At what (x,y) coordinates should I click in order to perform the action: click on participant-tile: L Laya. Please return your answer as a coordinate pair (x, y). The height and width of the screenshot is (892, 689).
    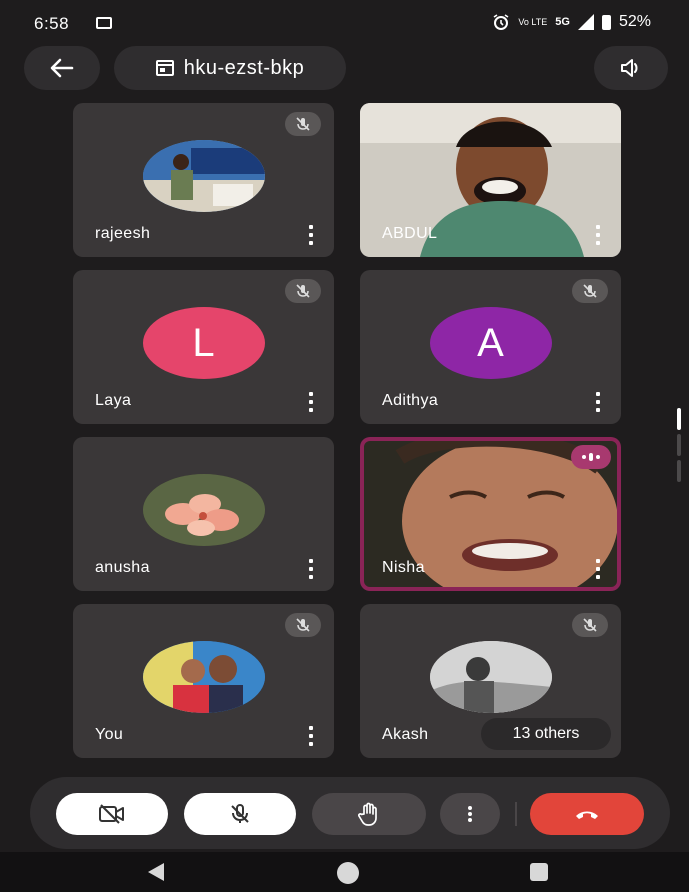
    Looking at the image, I should click on (203, 347).